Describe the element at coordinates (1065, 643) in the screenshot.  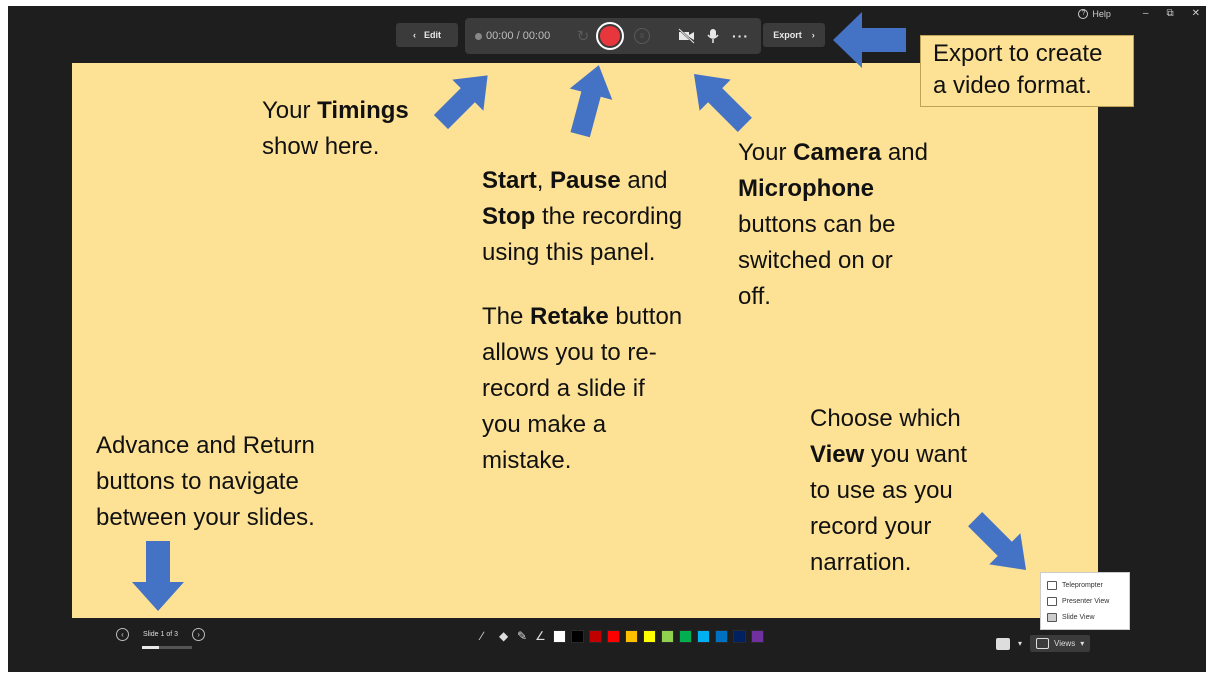
I see `views-label: Views` at that location.